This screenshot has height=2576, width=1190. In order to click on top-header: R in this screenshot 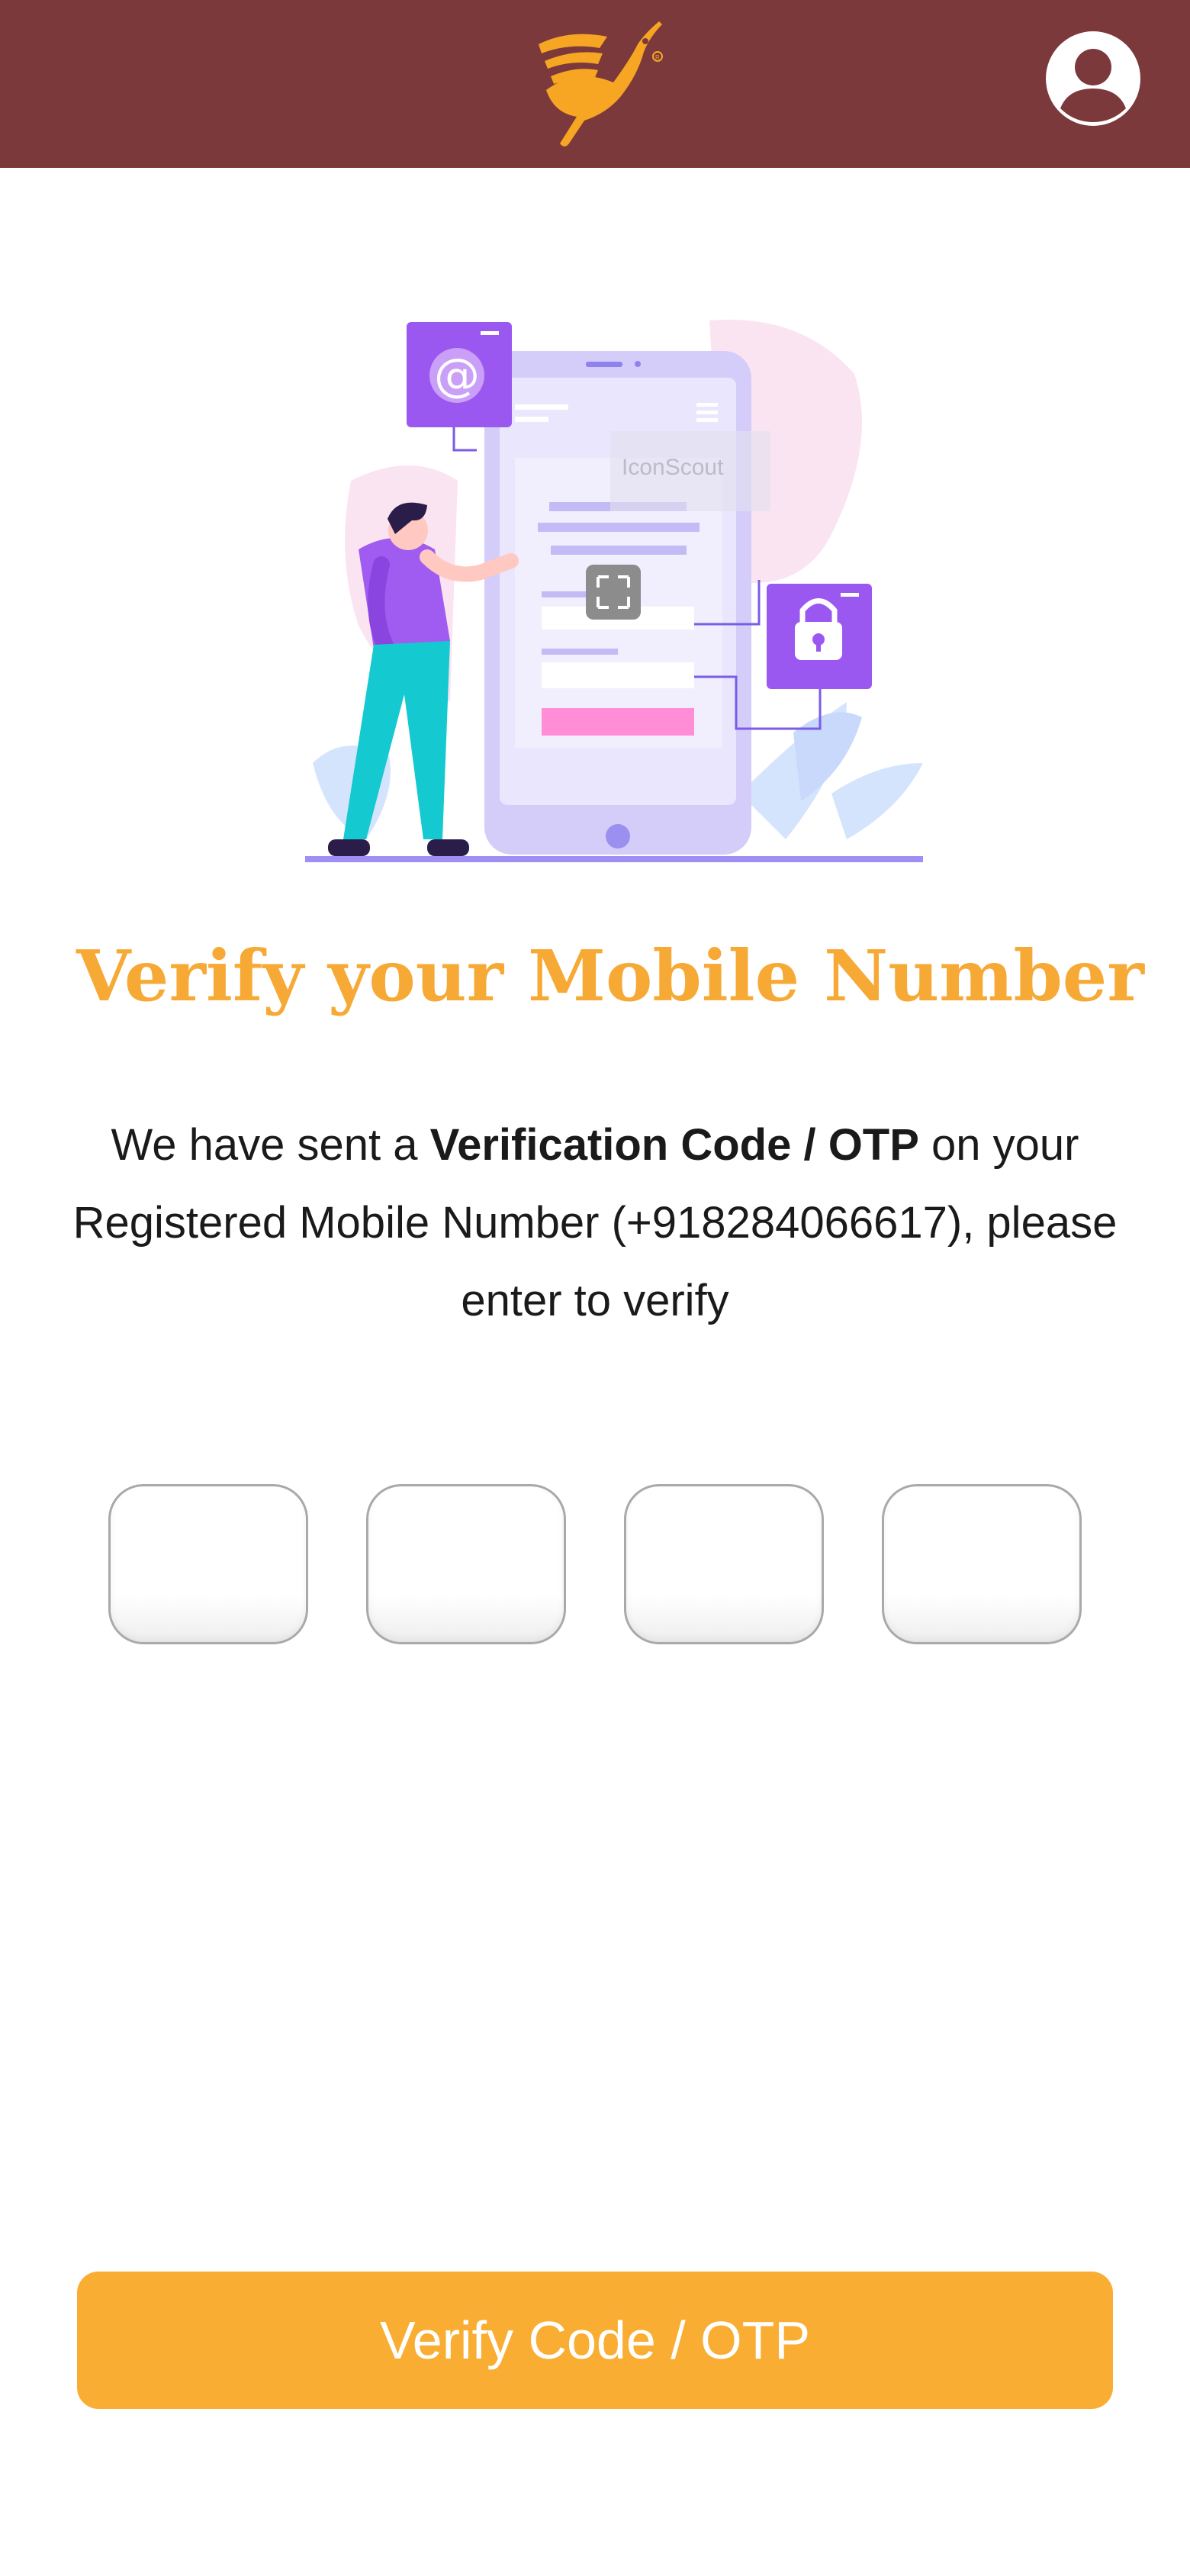, I will do `click(595, 84)`.